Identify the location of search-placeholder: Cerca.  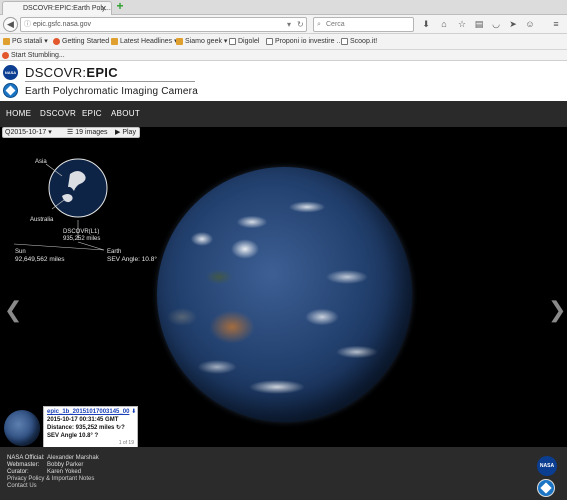
(335, 24).